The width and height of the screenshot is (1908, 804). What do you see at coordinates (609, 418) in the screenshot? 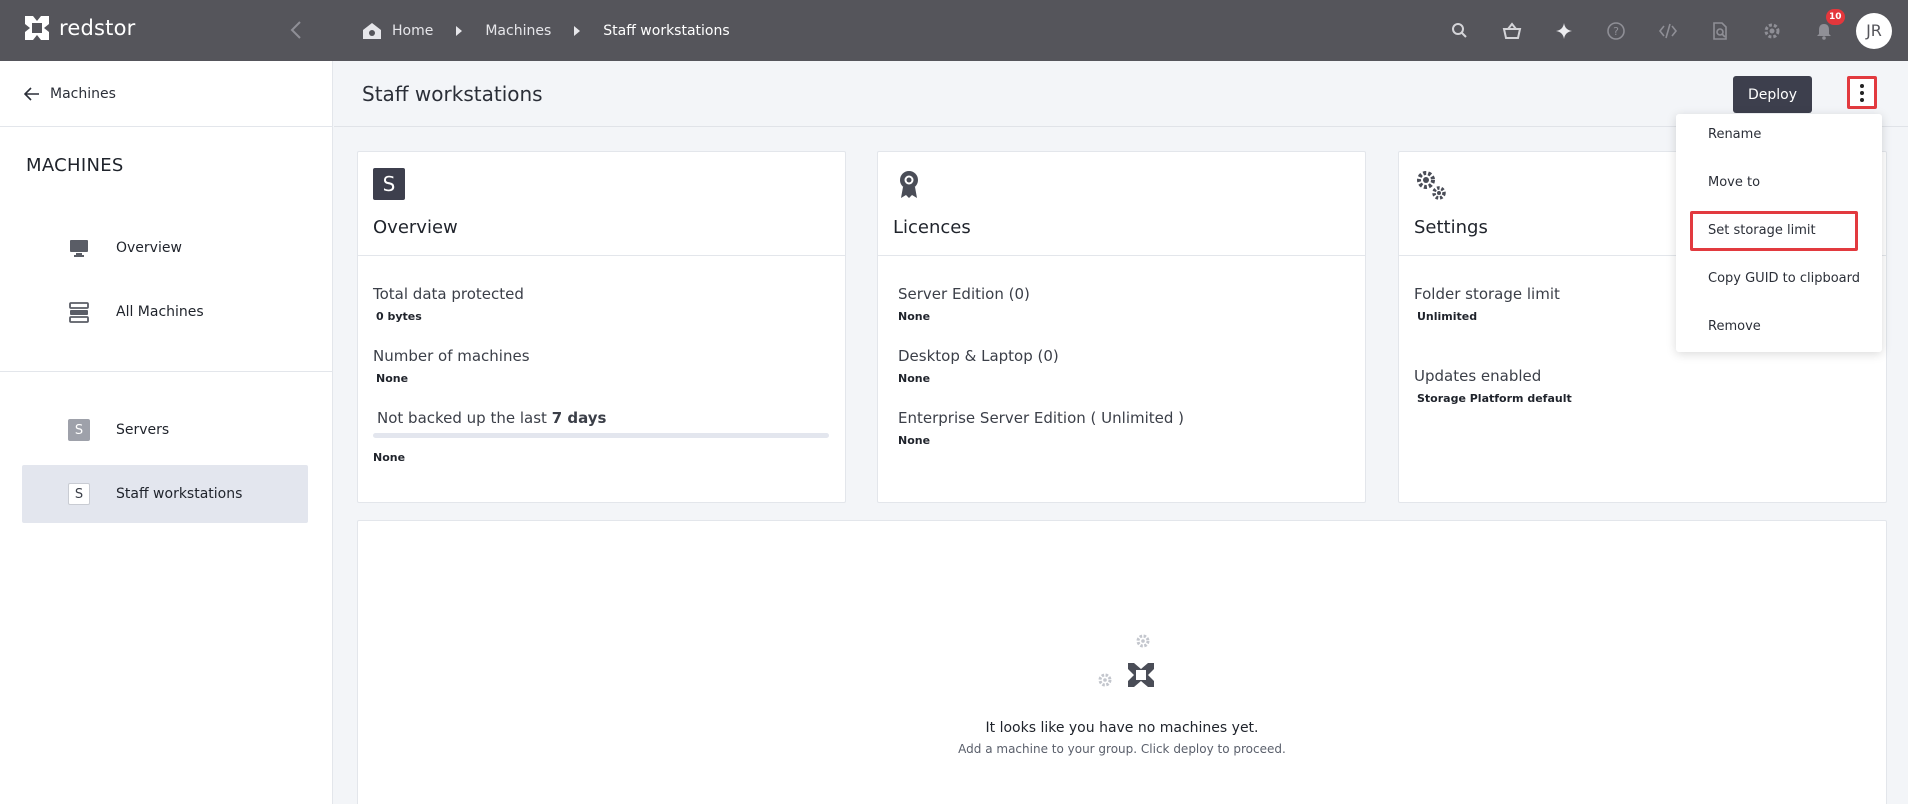
I see `not-backed-up-label: Not backed up the last 7 days` at bounding box center [609, 418].